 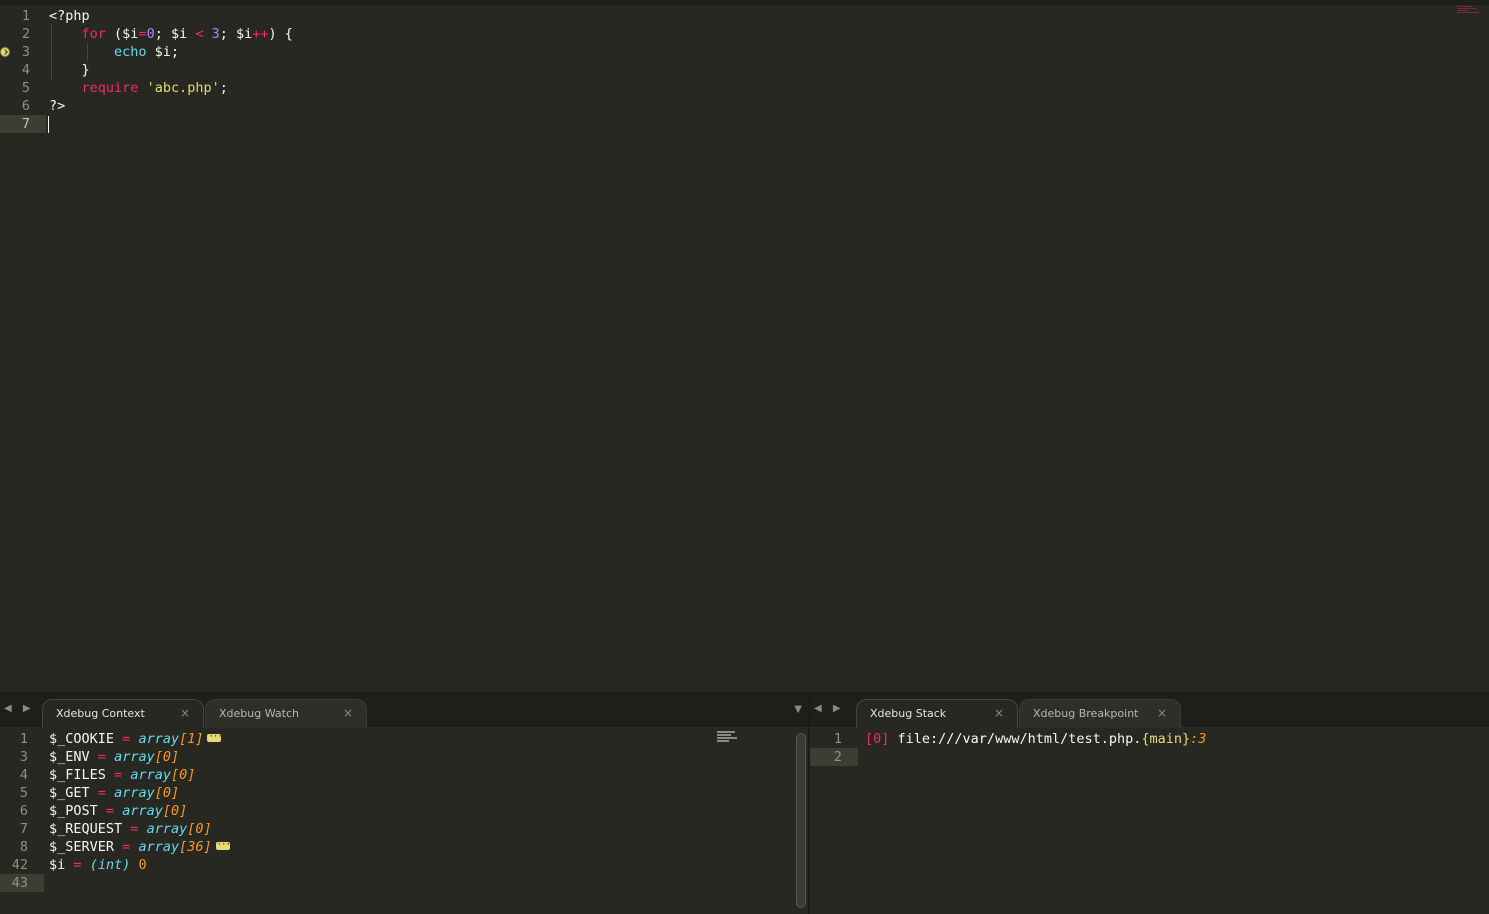 I want to click on code-line: <?php, so click(x=69, y=16).